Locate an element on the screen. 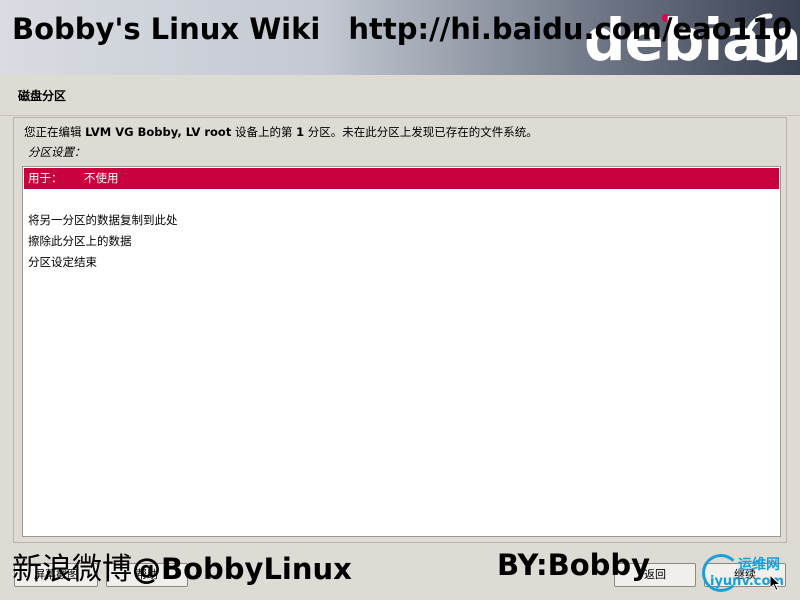 The width and height of the screenshot is (800, 600). desc-number: 1 is located at coordinates (300, 132).